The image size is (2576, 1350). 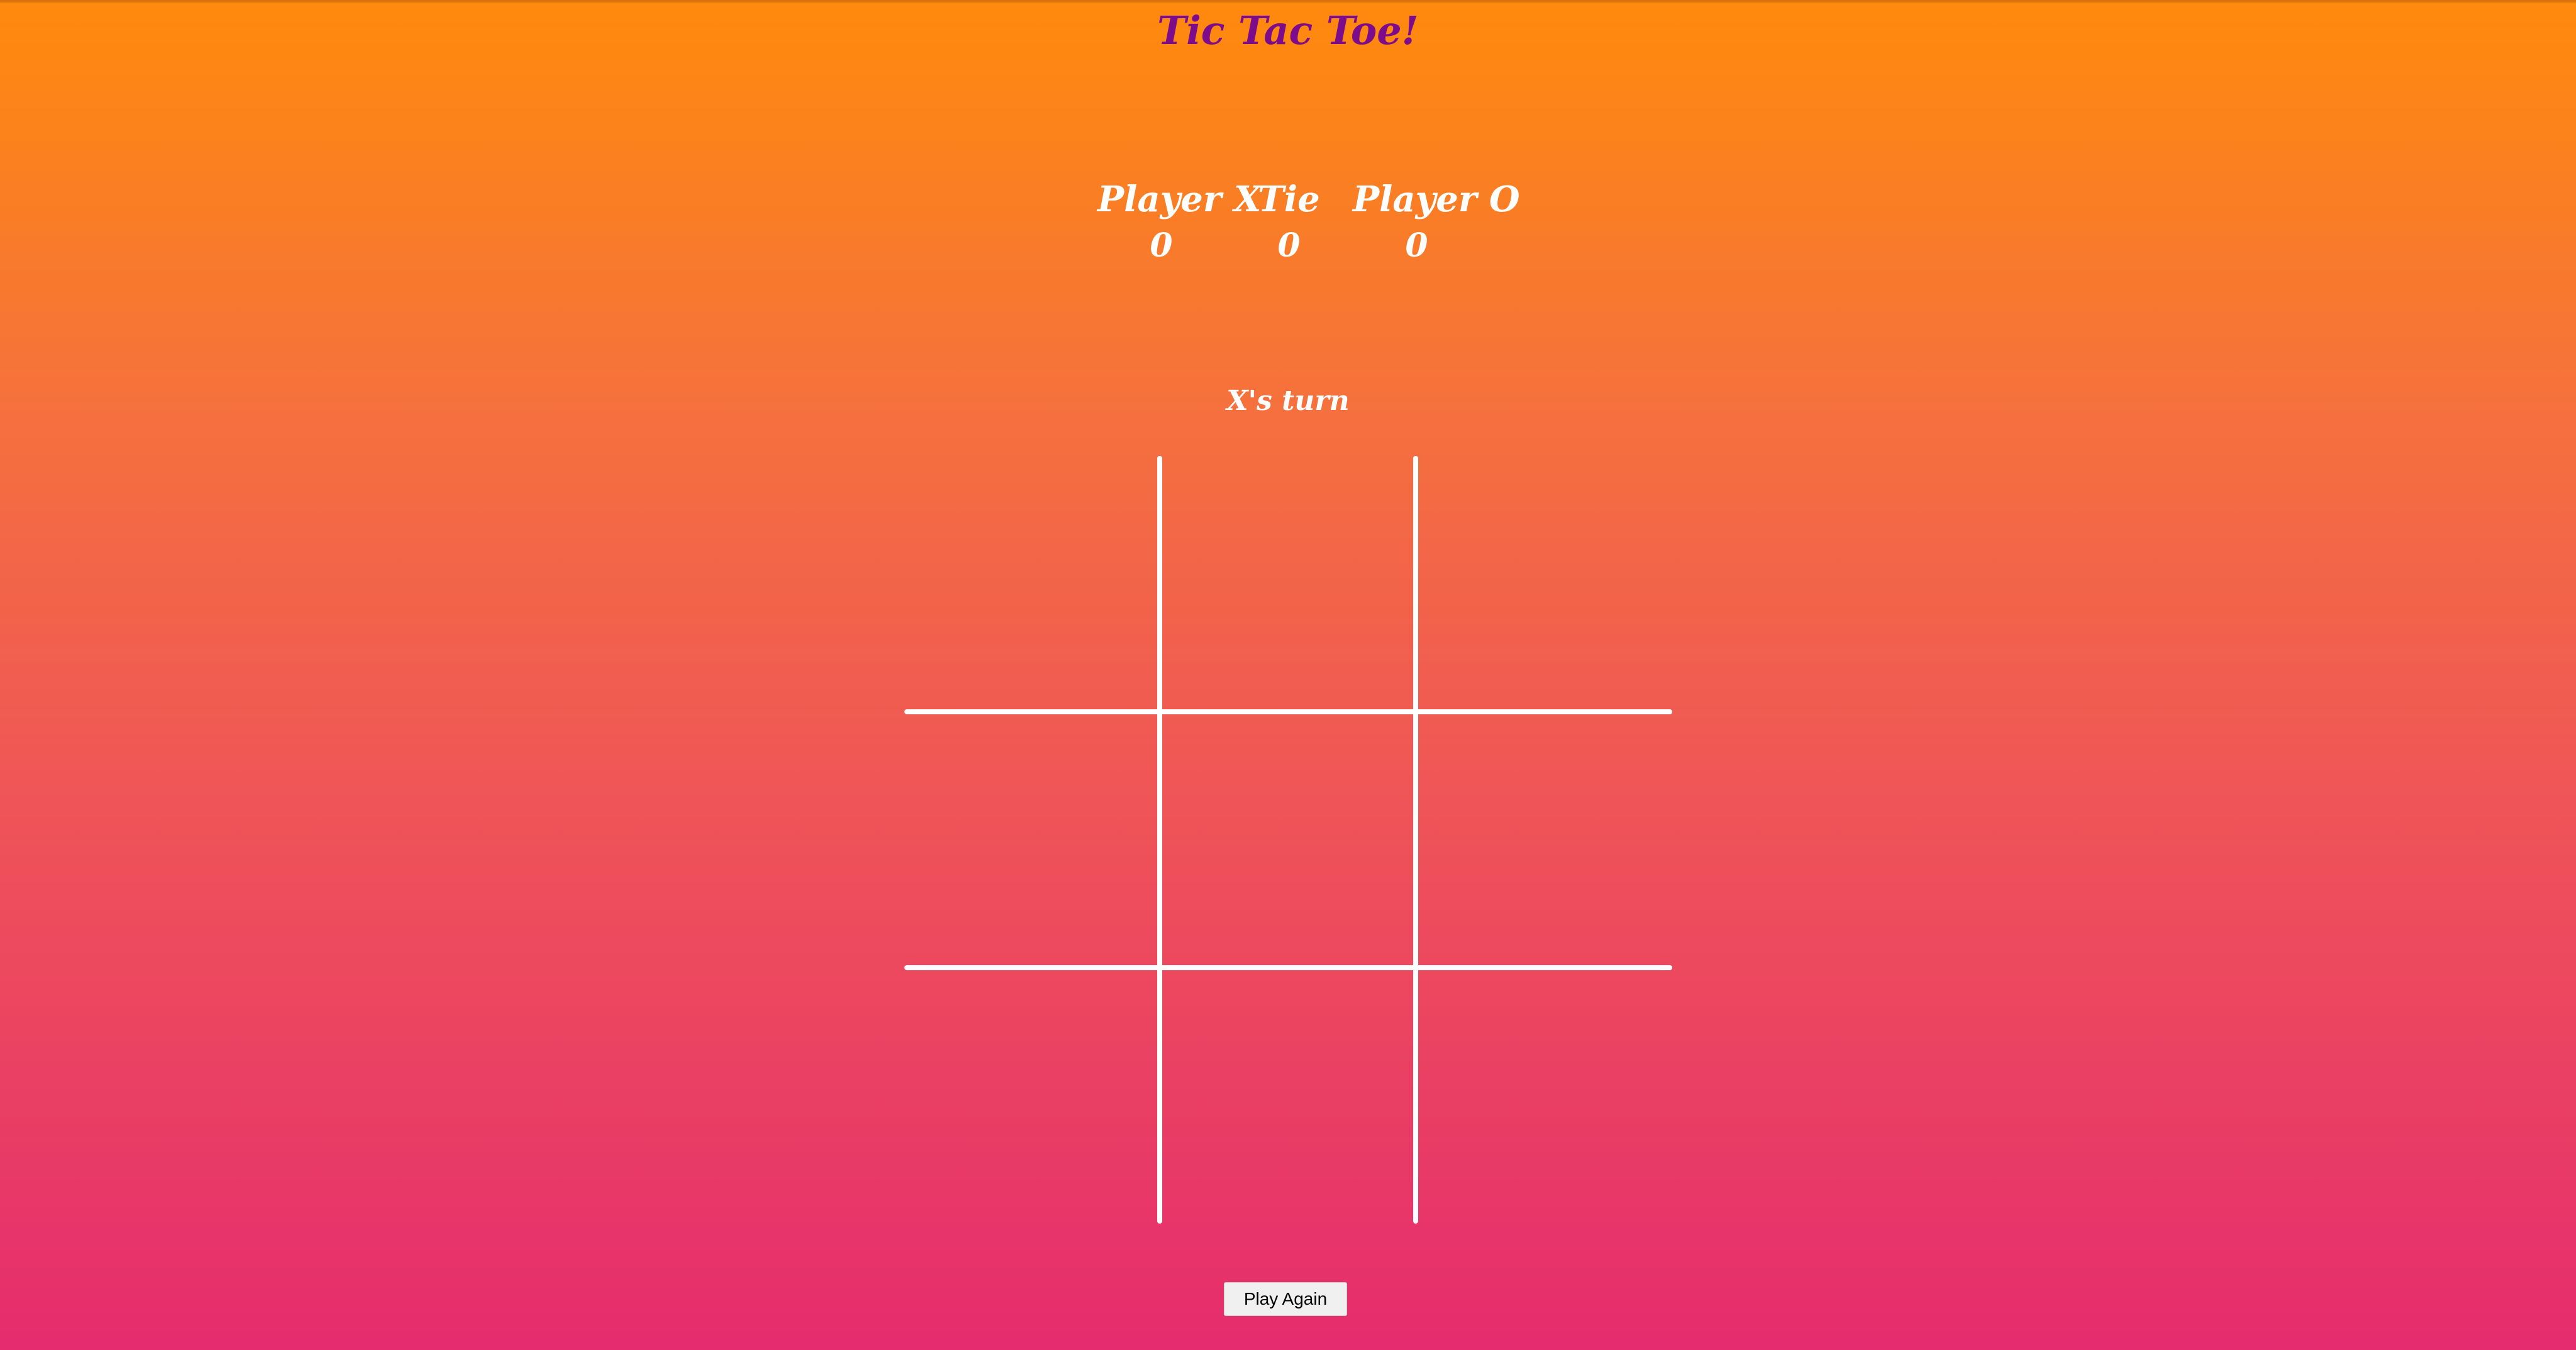 What do you see at coordinates (1179, 223) in the screenshot?
I see `score-player-x: Player X 0` at bounding box center [1179, 223].